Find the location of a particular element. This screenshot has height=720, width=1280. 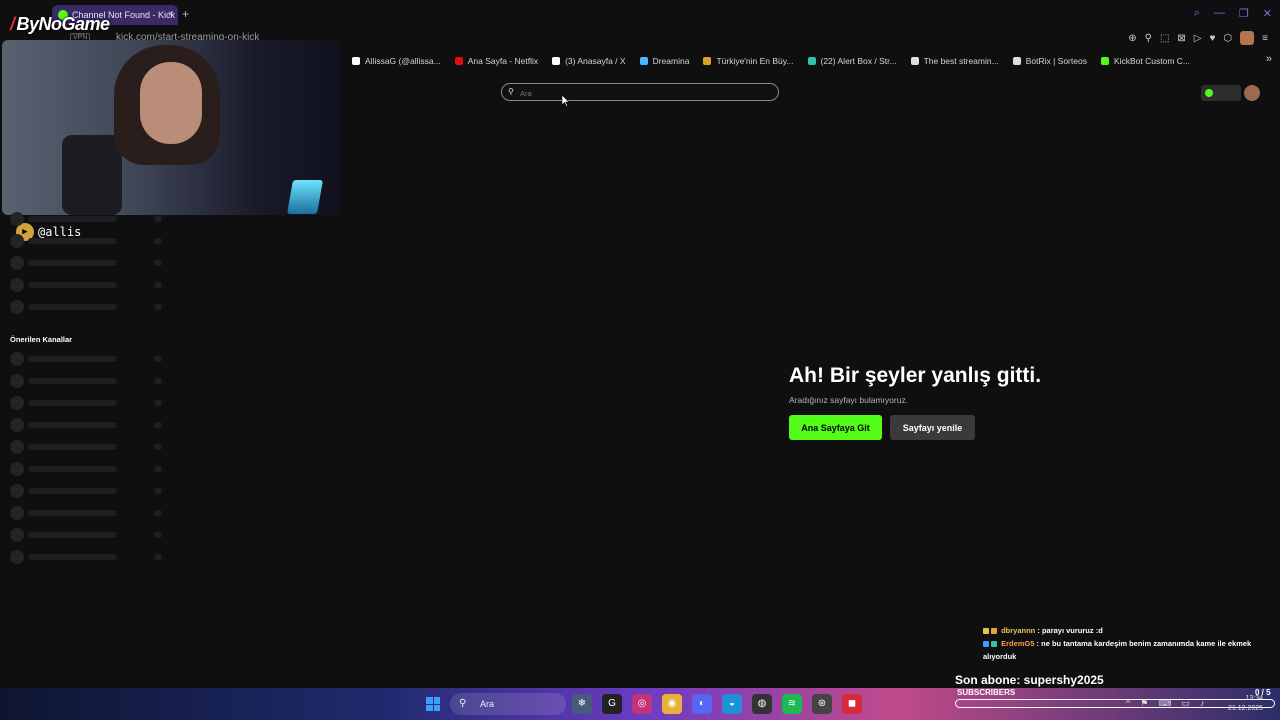

player-icon: ▷ is located at coordinates (1198, 38).